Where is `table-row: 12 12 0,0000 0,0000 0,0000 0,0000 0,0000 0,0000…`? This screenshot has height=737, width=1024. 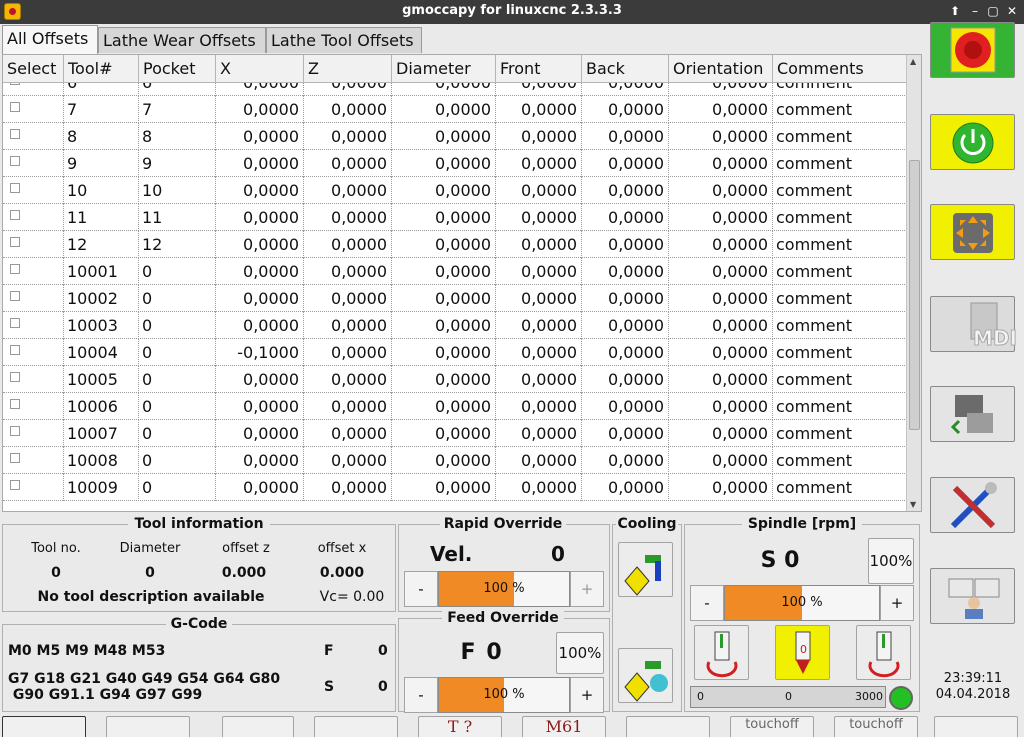 table-row: 12 12 0,0000 0,0000 0,0000 0,0000 0,0000 0,0000… is located at coordinates (455, 244).